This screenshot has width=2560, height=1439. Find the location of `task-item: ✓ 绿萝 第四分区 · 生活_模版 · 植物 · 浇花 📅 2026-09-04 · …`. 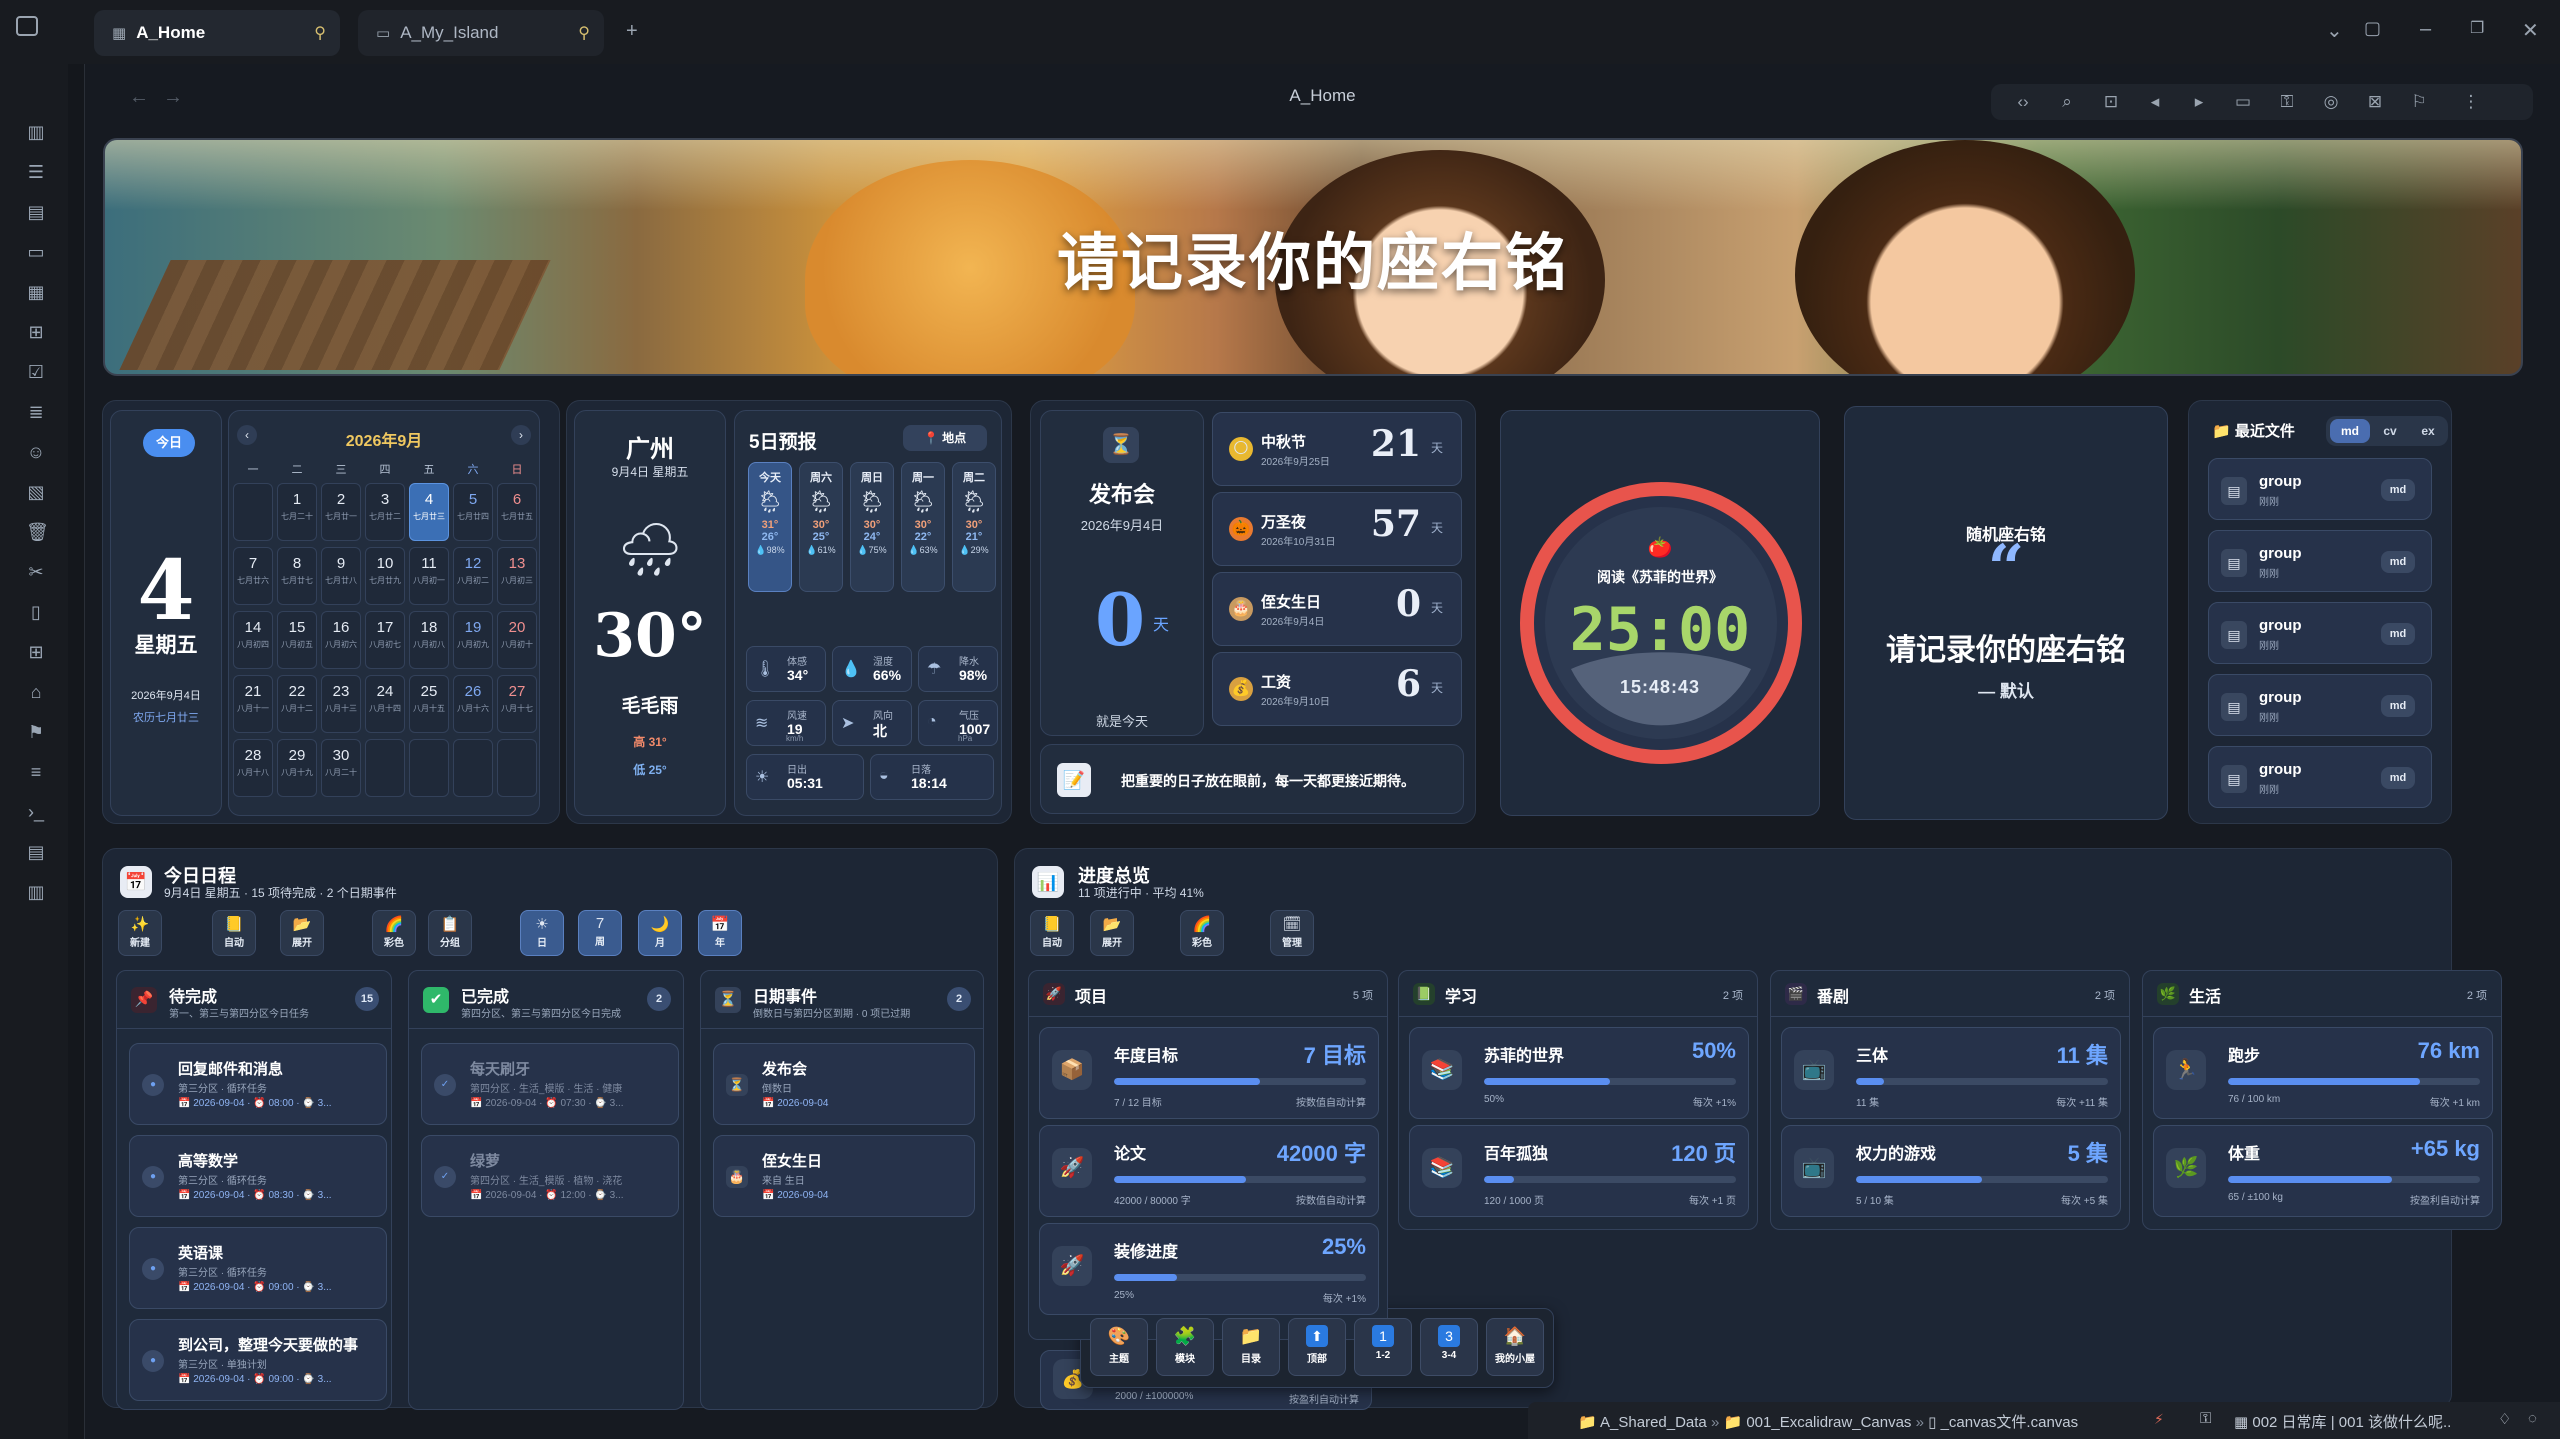

task-item: ✓ 绿萝 第四分区 · 生活_模版 · 植物 · 浇花 📅 2026-09-04 · … is located at coordinates (550, 1176).